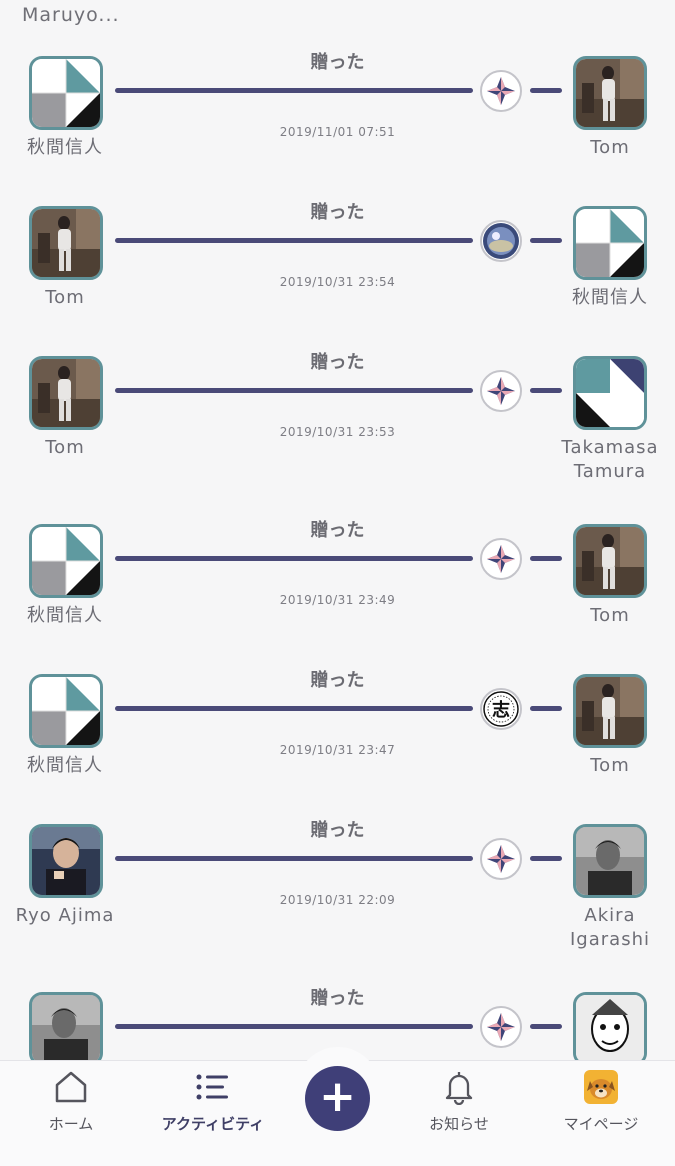  I want to click on kanji-stamp-icon: 志, so click(501, 709).